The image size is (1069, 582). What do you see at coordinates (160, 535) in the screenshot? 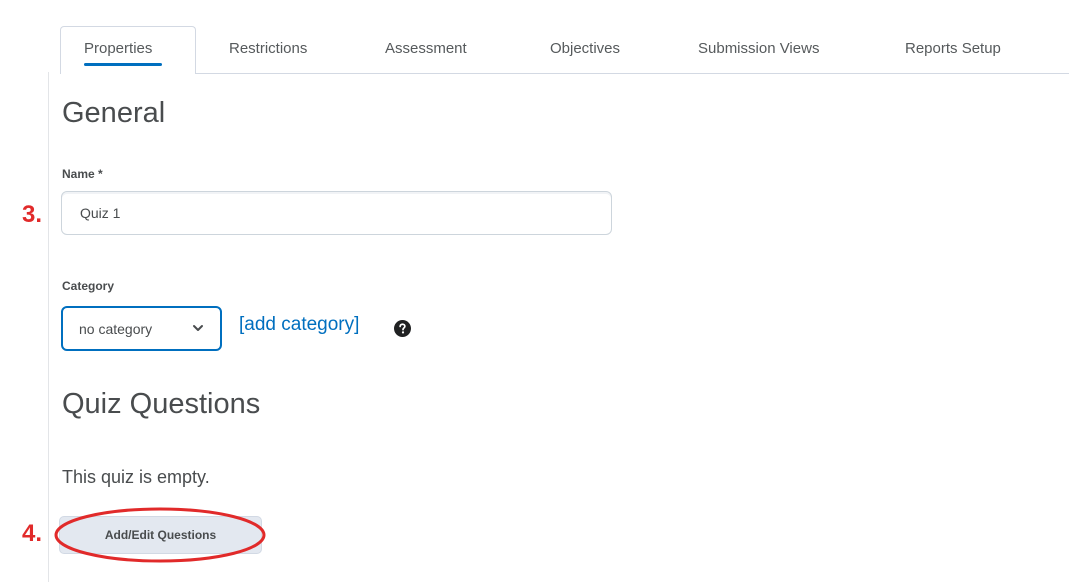
I see `add-edit-questions-button: Add/Edit Questions` at bounding box center [160, 535].